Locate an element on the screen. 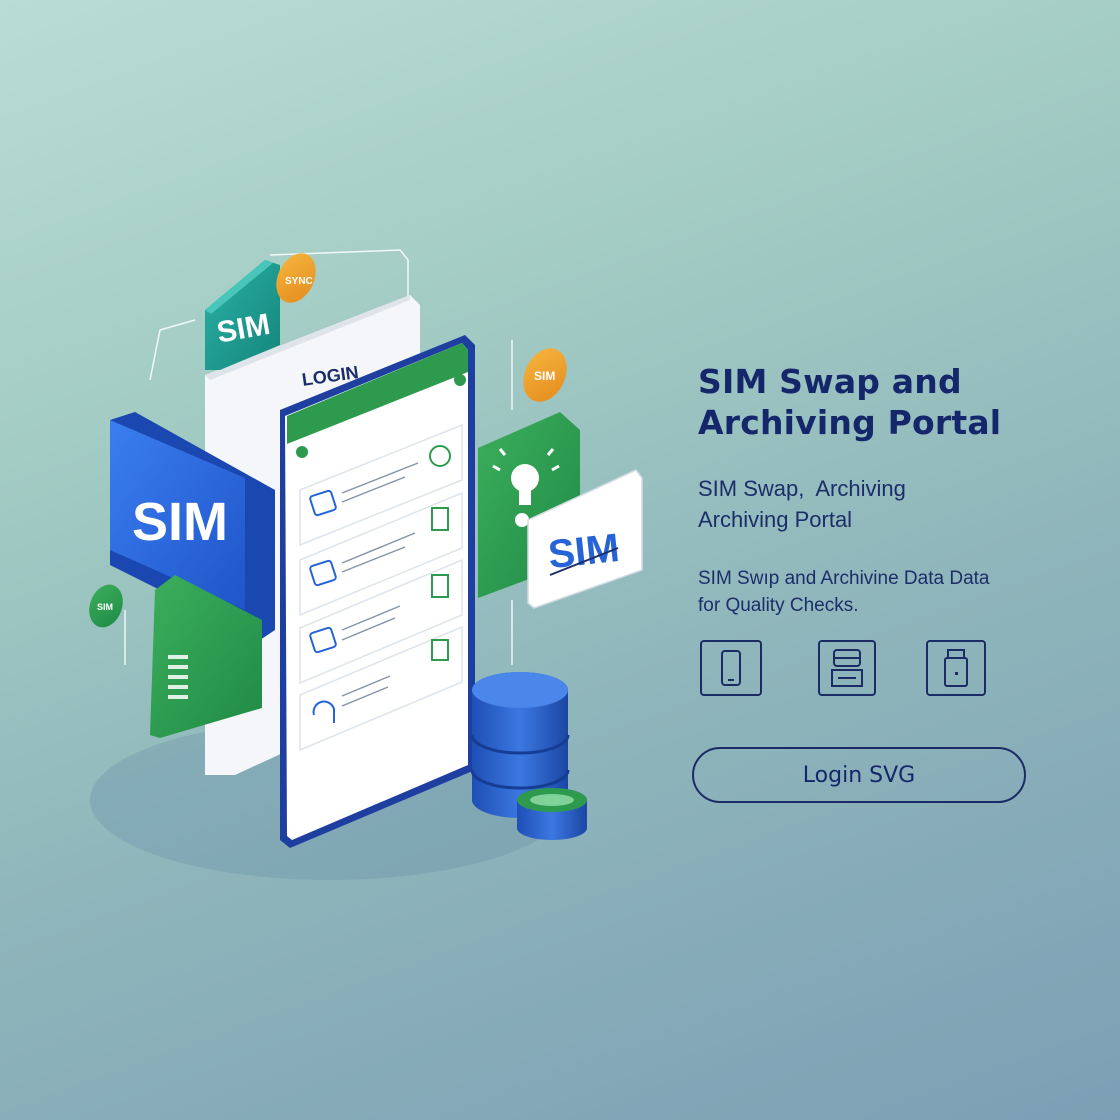 The height and width of the screenshot is (1120, 1120). small-green-badge: SIM is located at coordinates (106, 606).